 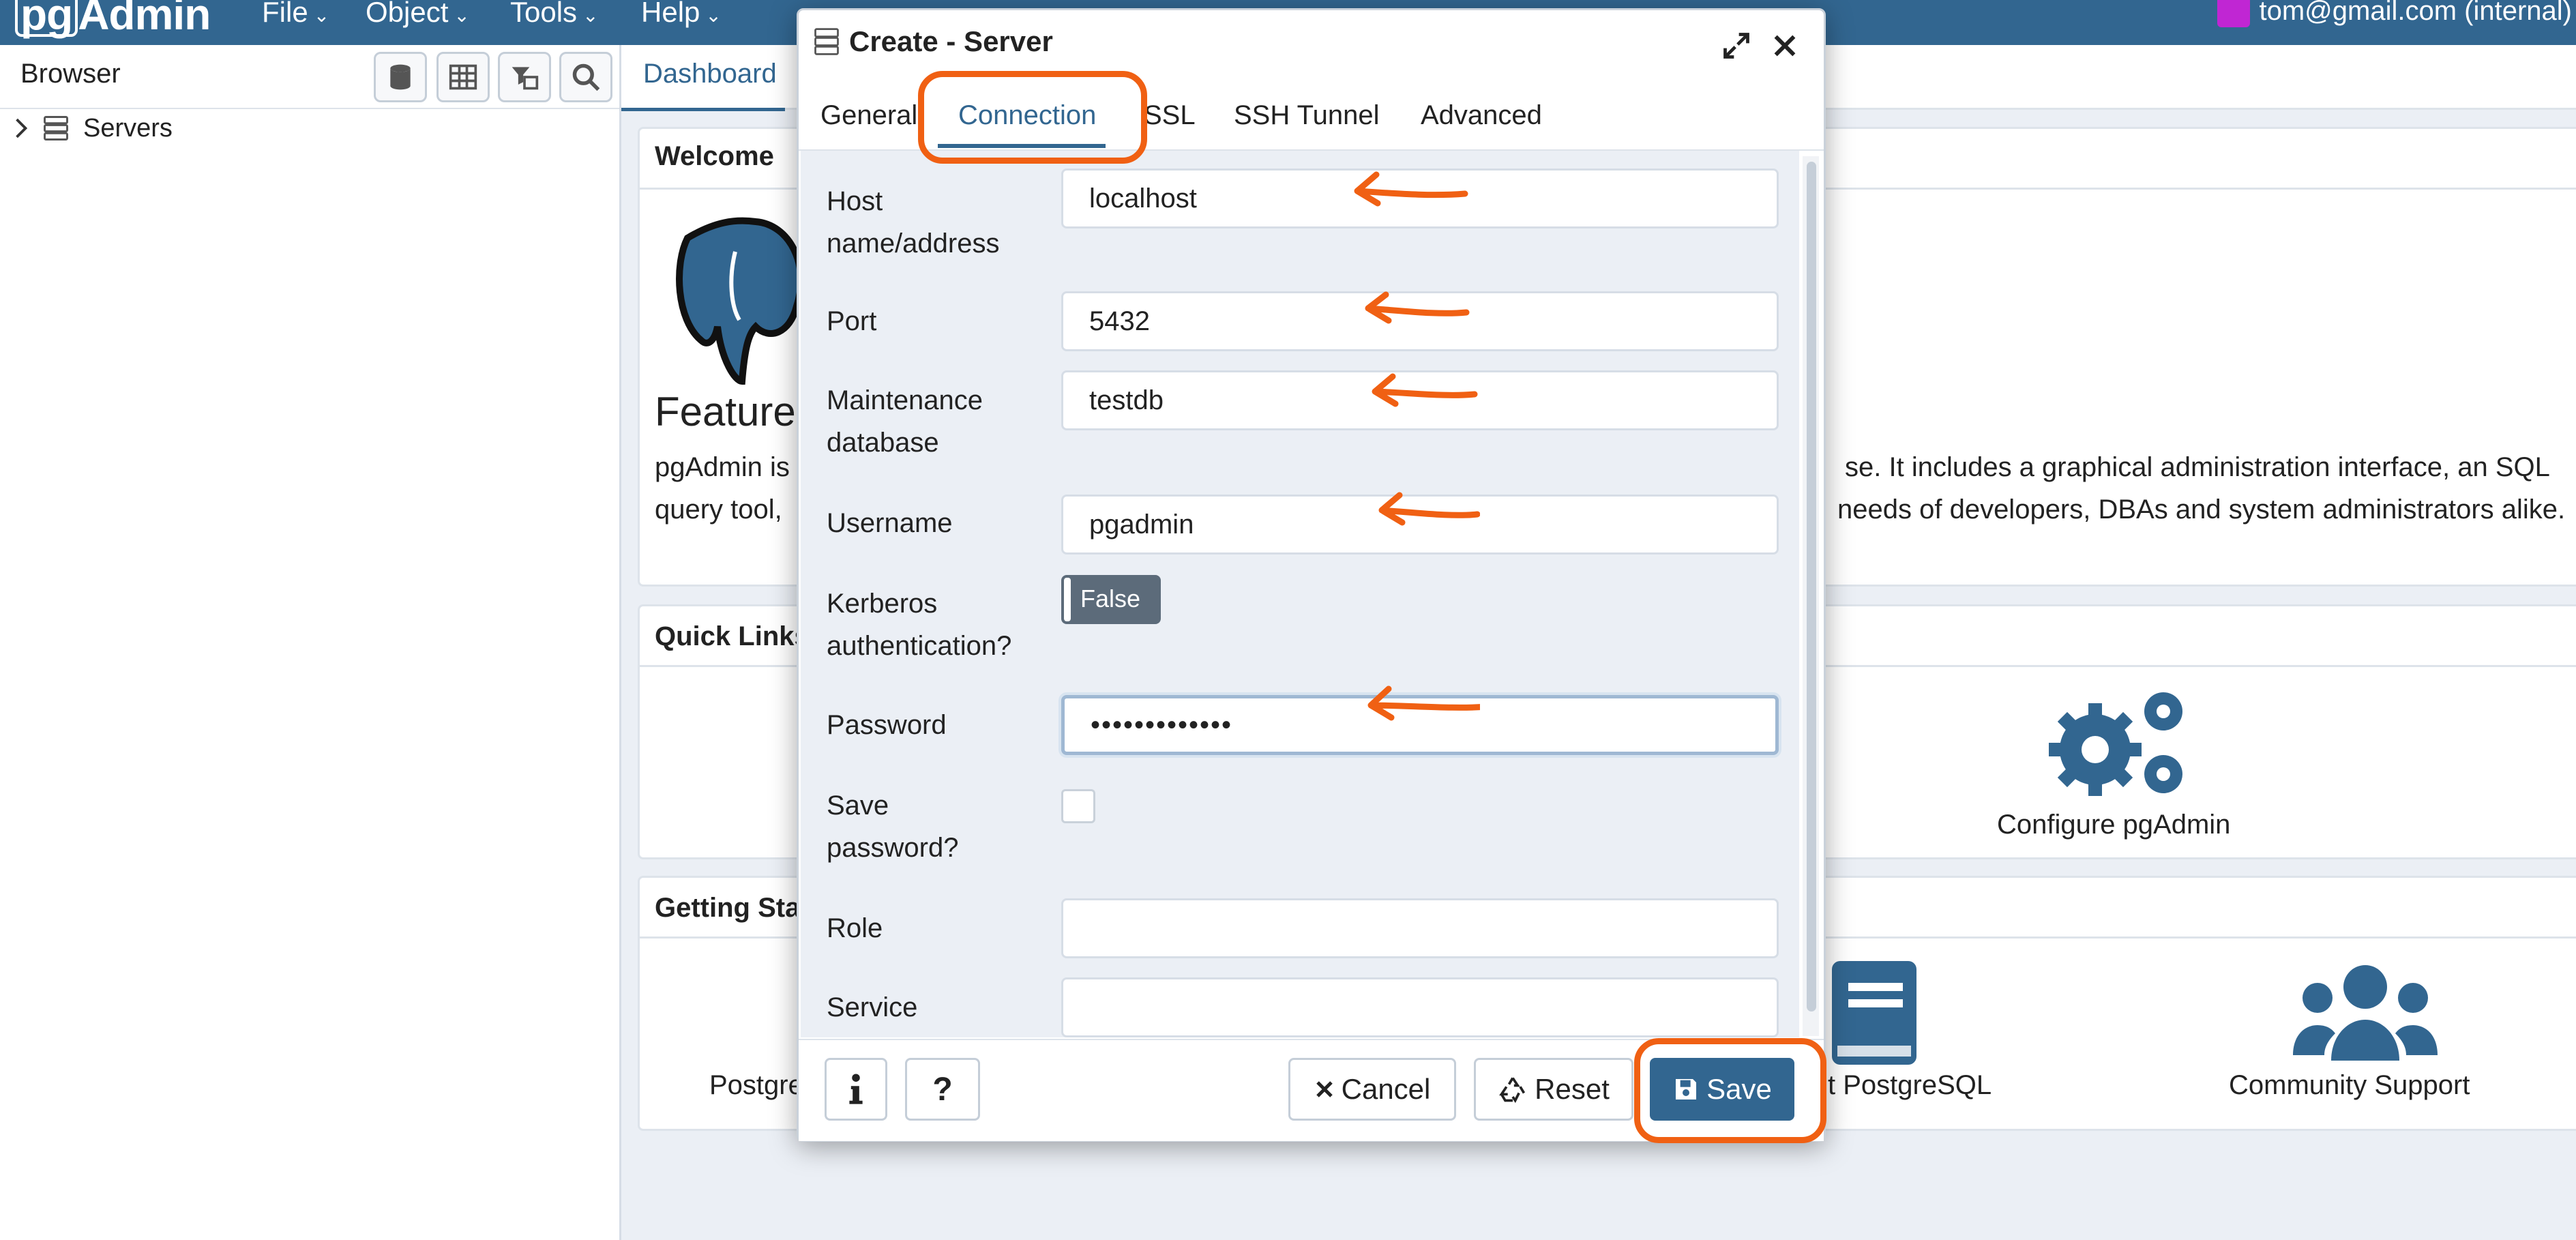 I want to click on service-label: Service, so click(x=872, y=1007).